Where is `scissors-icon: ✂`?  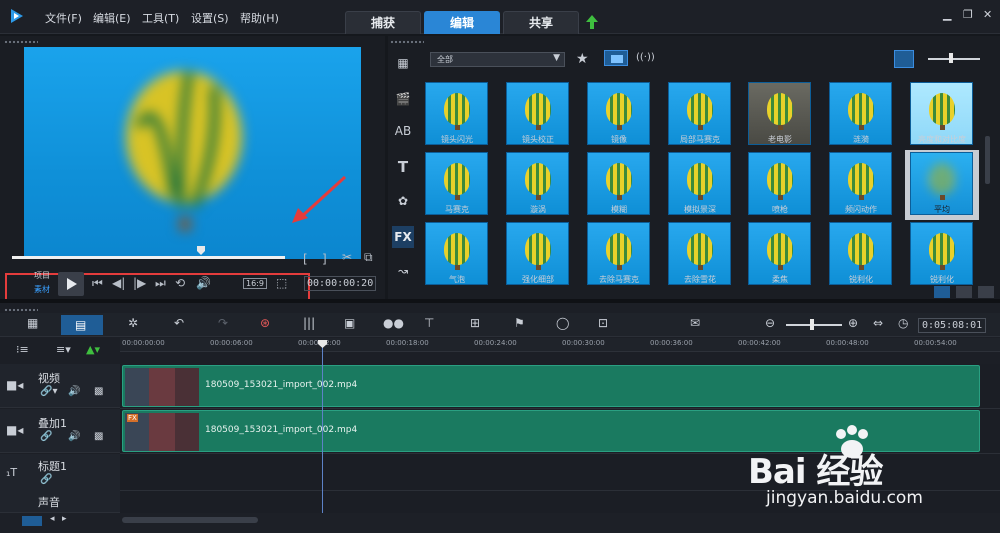
scissors-icon: ✂ is located at coordinates (347, 257).